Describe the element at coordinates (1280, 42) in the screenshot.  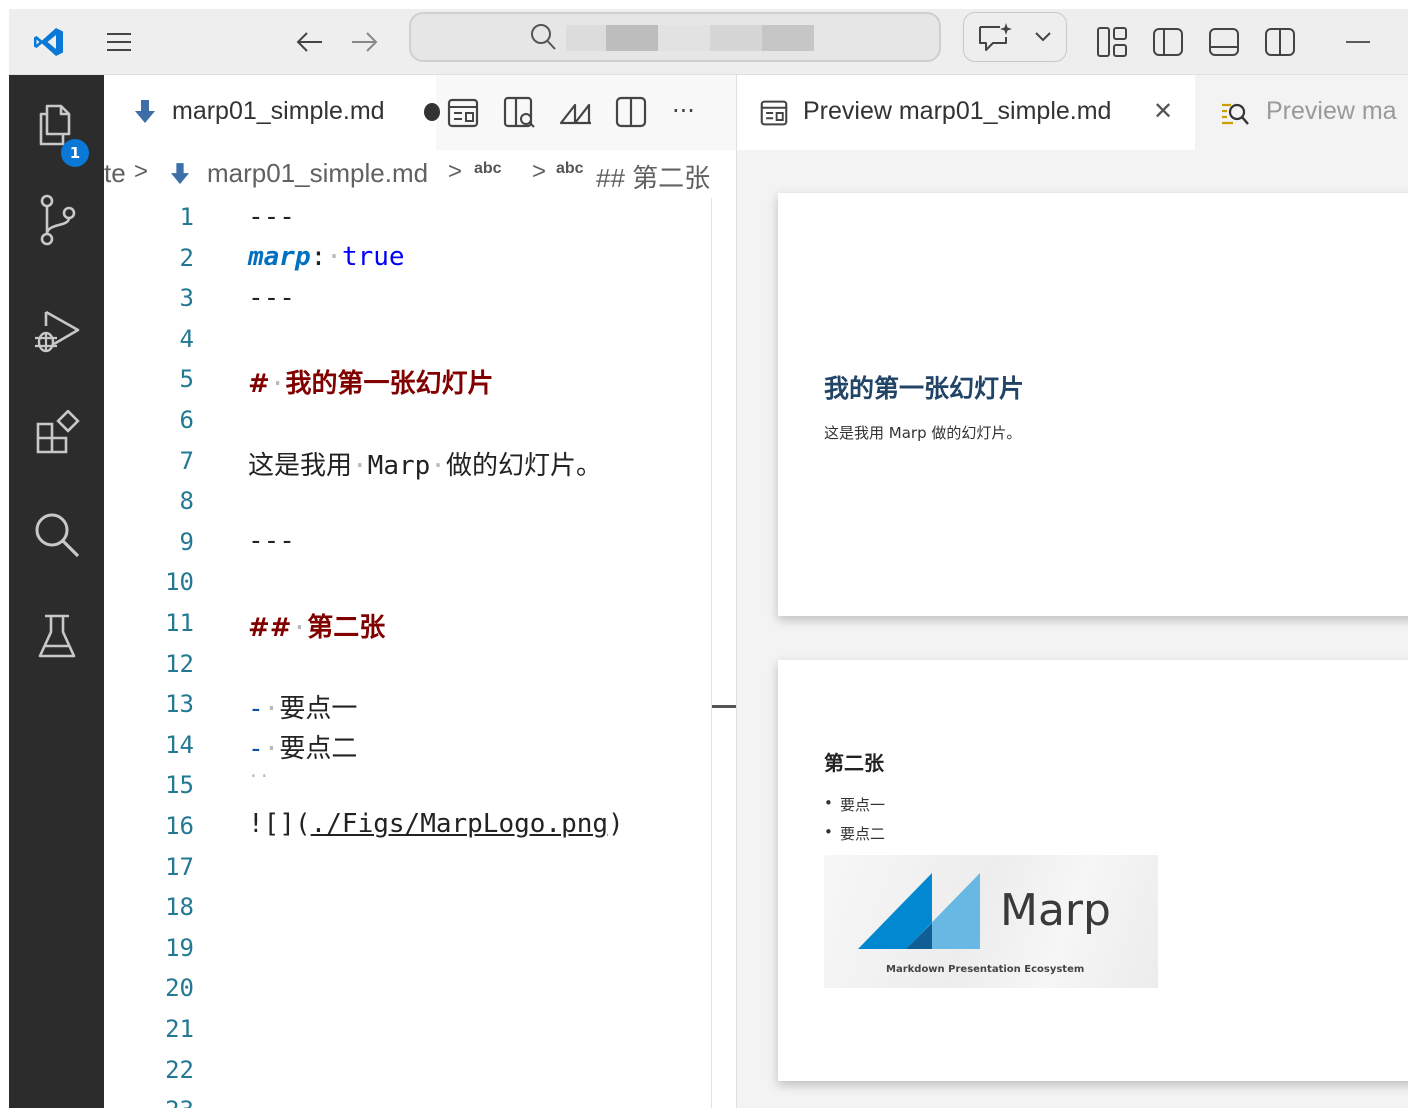
I see `toggle-secondary-sidebar-icon` at that location.